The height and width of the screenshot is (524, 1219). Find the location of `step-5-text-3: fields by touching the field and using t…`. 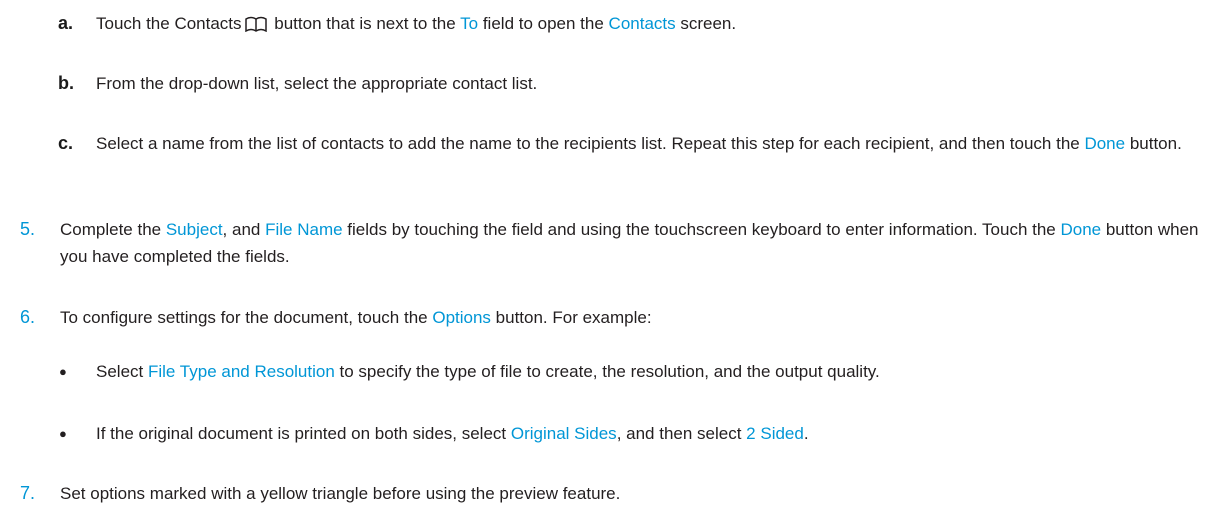

step-5-text-3: fields by touching the field and using t… is located at coordinates (701, 229).